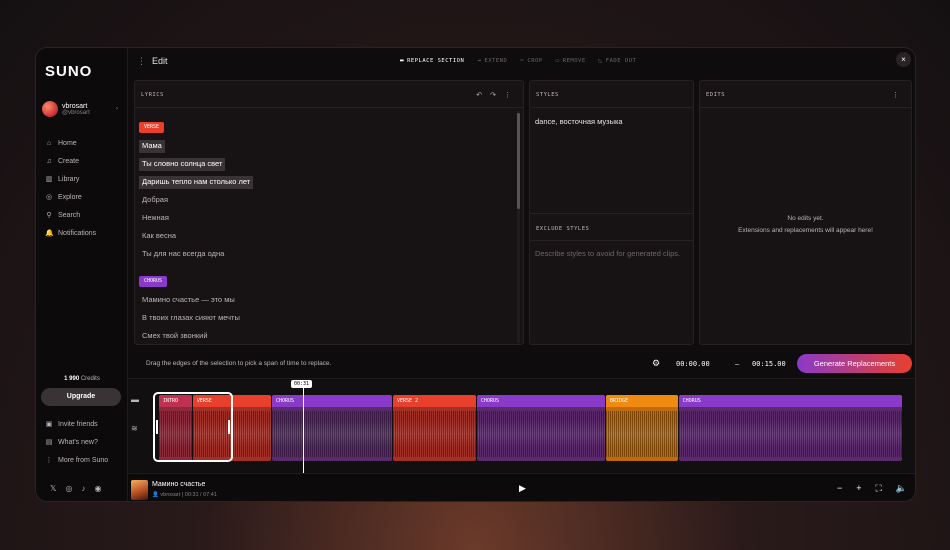 This screenshot has height=550, width=950. What do you see at coordinates (81, 397) in the screenshot?
I see `upgrade-button: Upgrade` at bounding box center [81, 397].